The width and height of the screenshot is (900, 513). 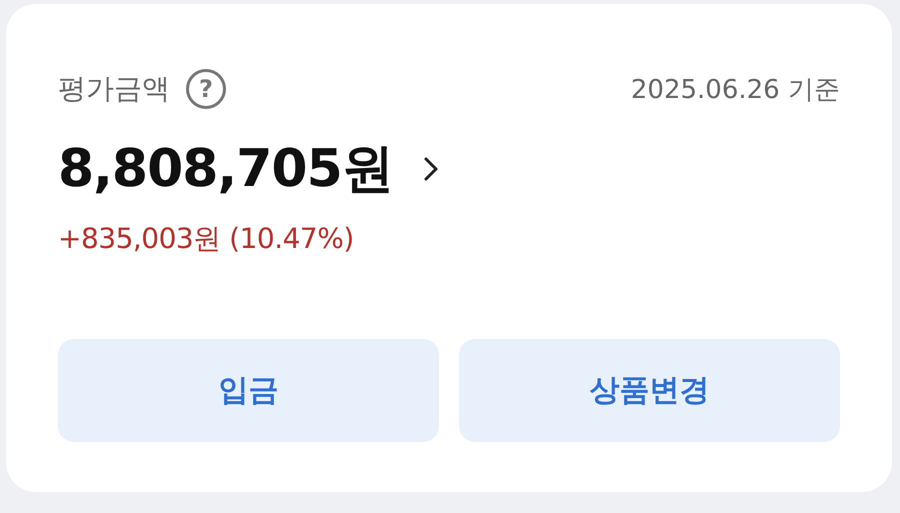 What do you see at coordinates (735, 90) in the screenshot?
I see `date-label: 2025.06.26 기준` at bounding box center [735, 90].